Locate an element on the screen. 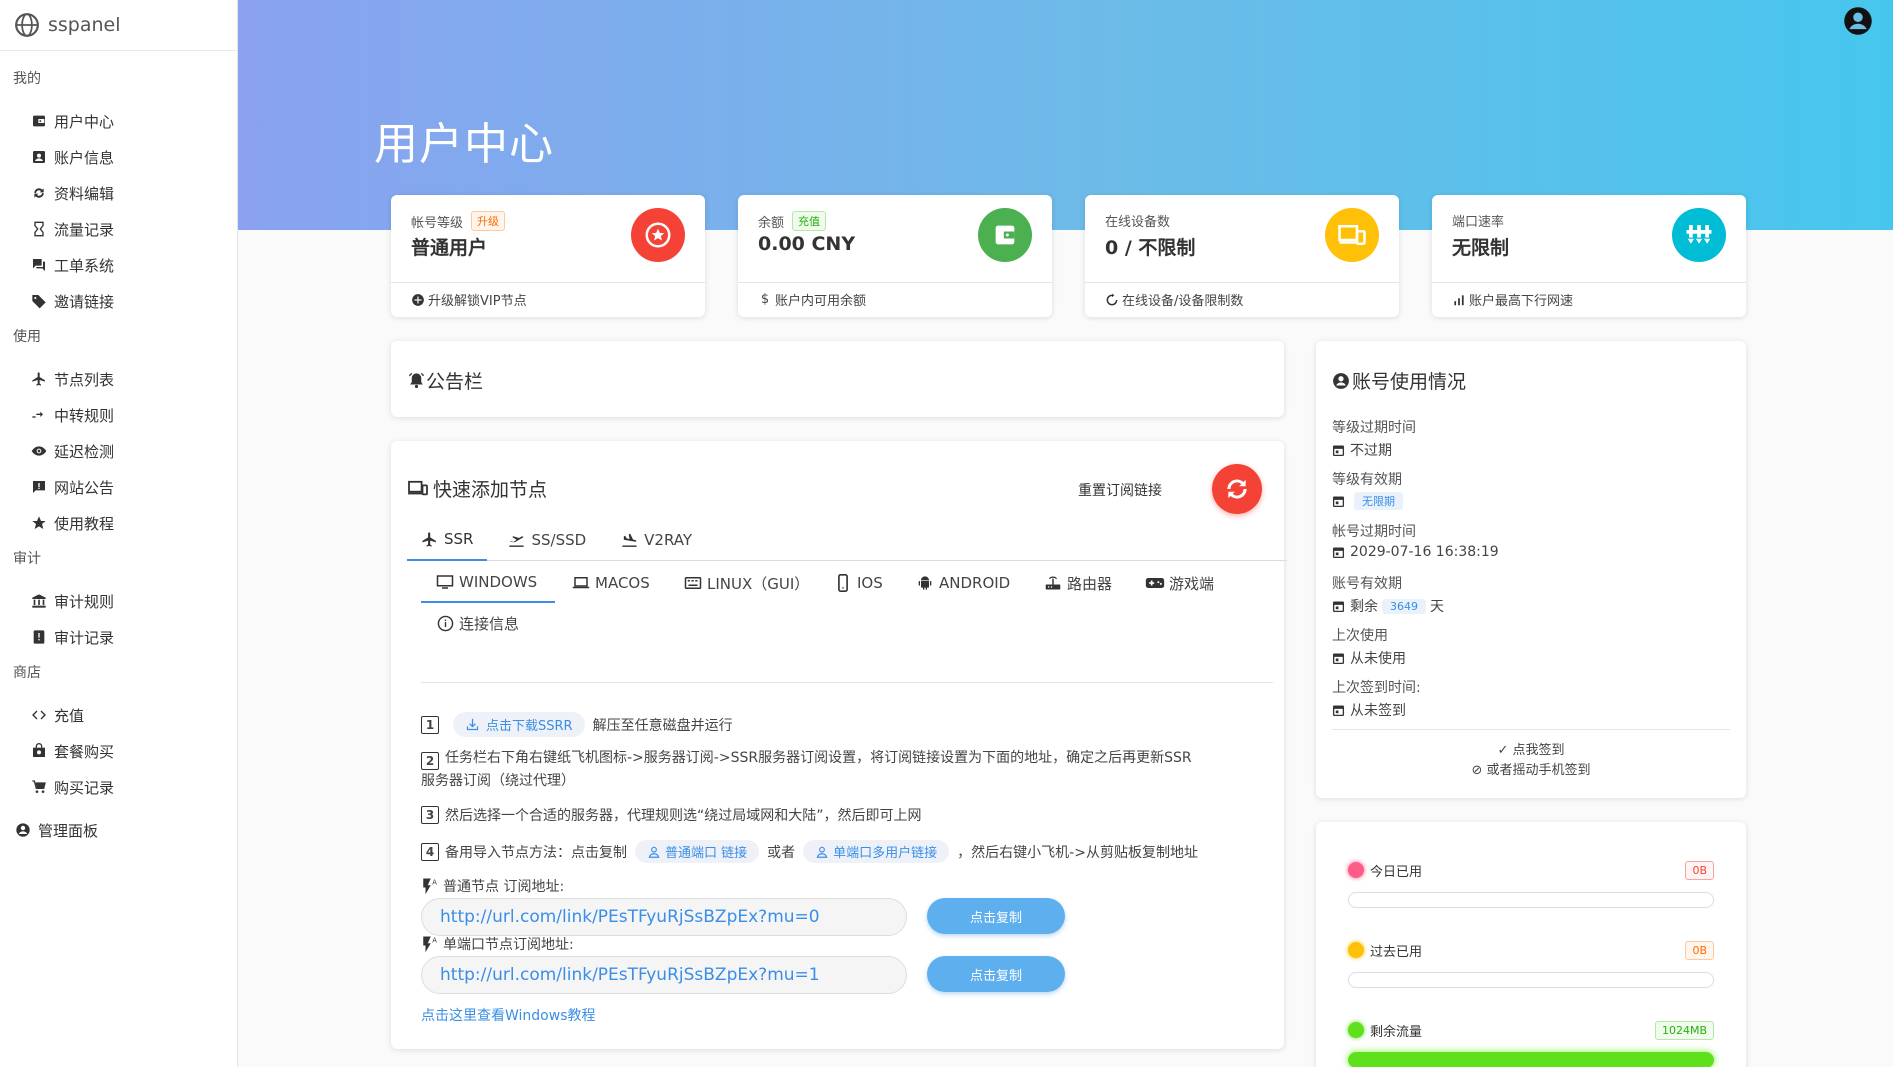 This screenshot has height=1067, width=1893. tab-v2ray: V2RAY is located at coordinates (656, 540).